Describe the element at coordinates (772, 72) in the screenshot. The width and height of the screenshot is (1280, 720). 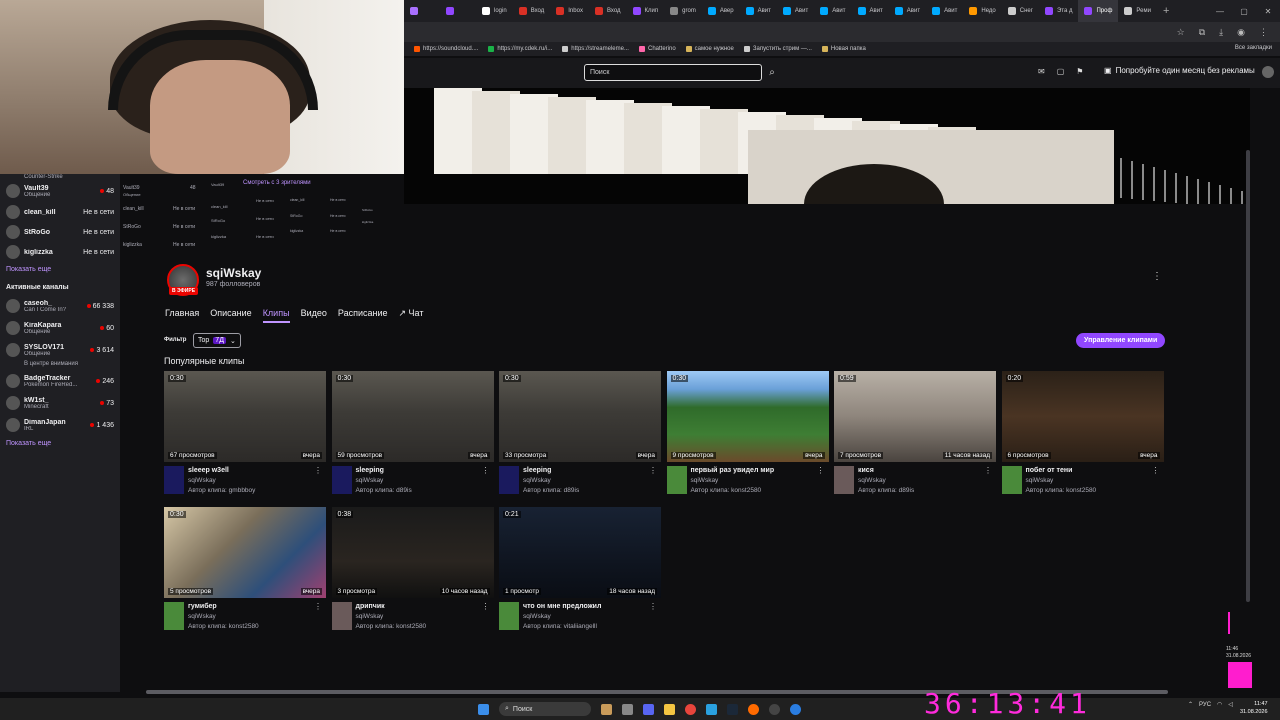
I see `search-icon: ⌕` at that location.